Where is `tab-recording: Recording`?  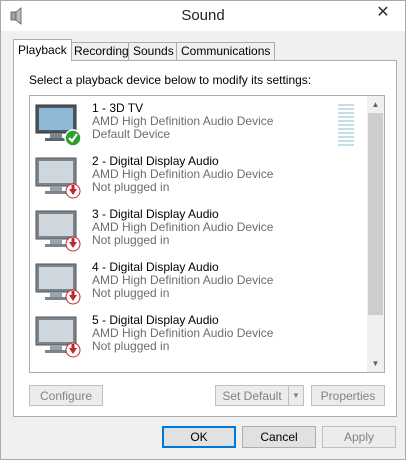 tab-recording: Recording is located at coordinates (101, 51).